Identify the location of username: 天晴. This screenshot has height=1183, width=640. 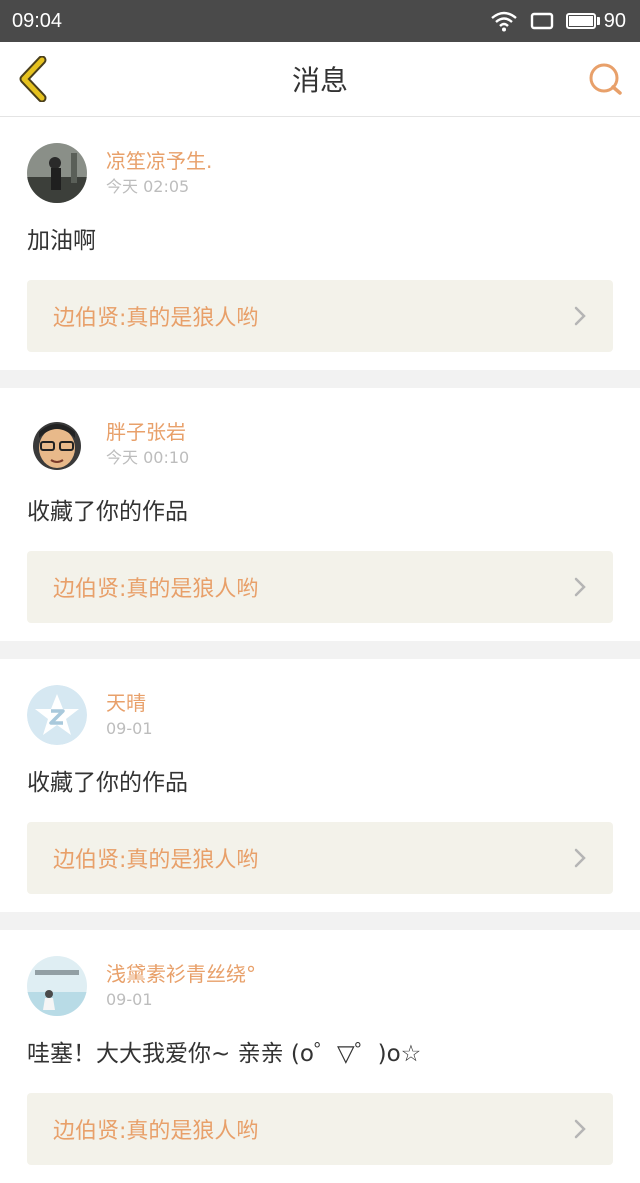
(129, 703).